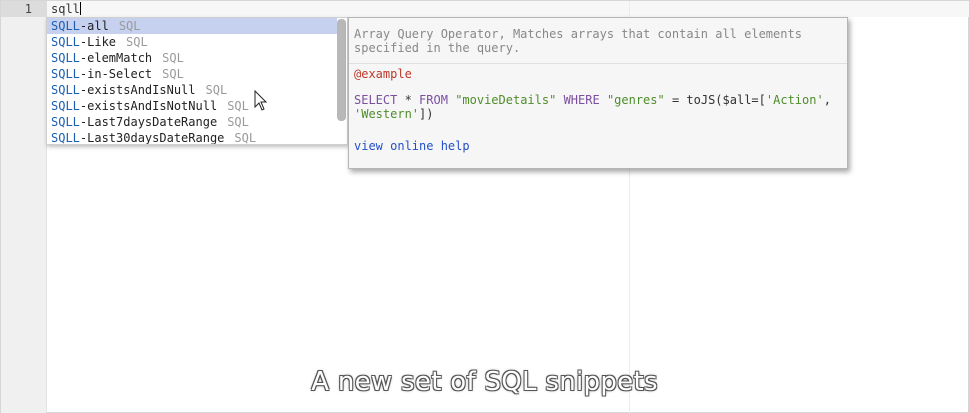 This screenshot has width=969, height=413. I want to click on typed-text: sqll, so click(65, 9).